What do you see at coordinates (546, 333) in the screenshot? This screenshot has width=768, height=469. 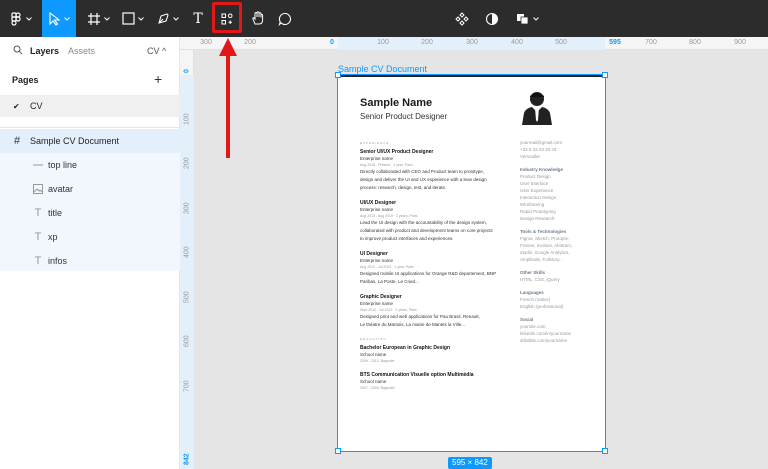 I see `section-item: linkedin.com/in/yourname` at bounding box center [546, 333].